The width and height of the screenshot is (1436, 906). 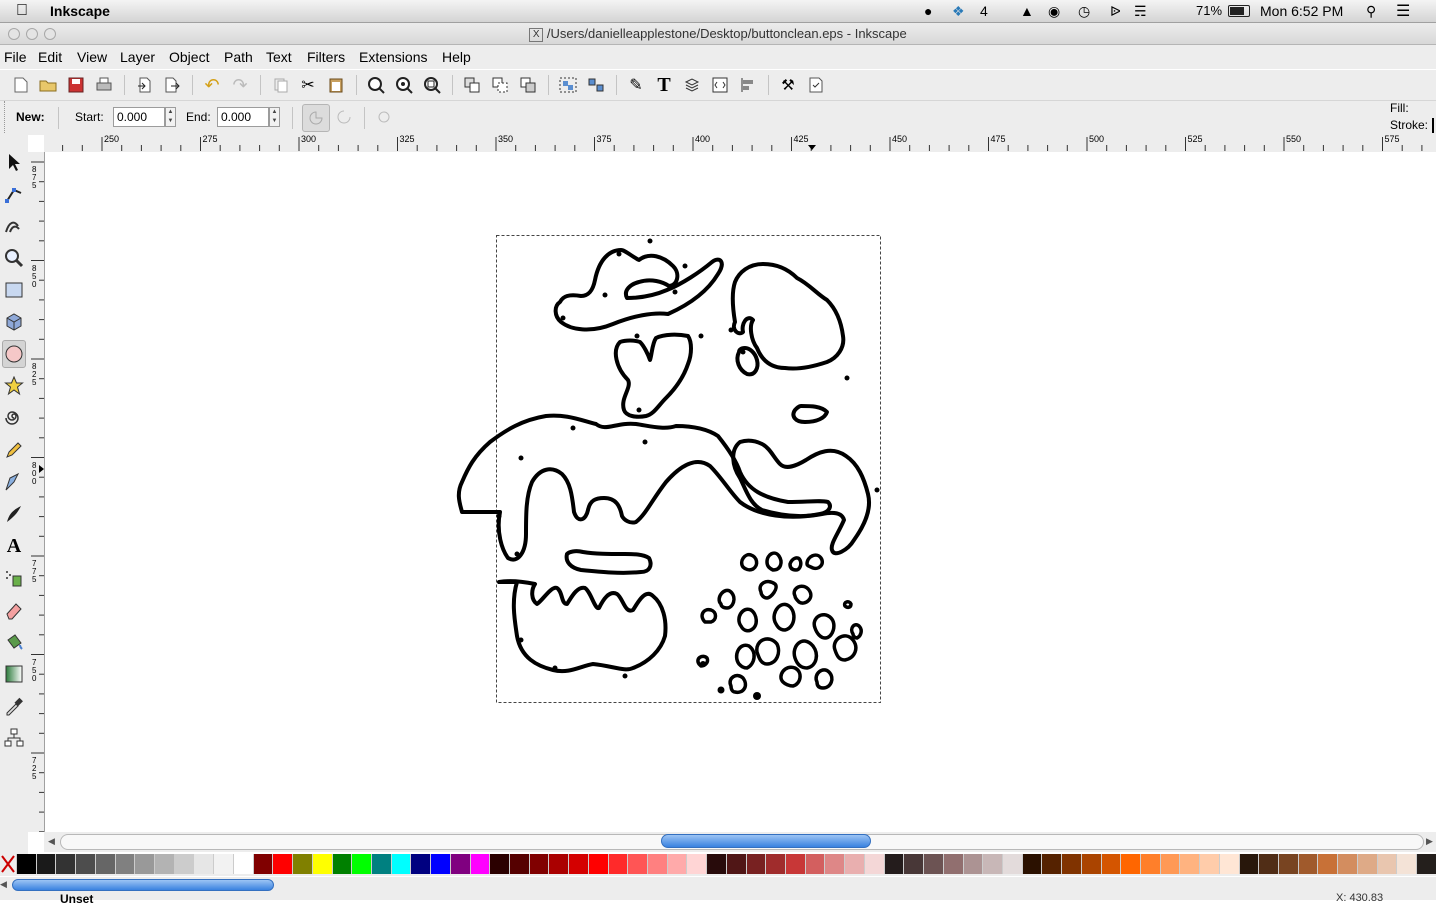 What do you see at coordinates (15, 57) in the screenshot?
I see `menu-file: File` at bounding box center [15, 57].